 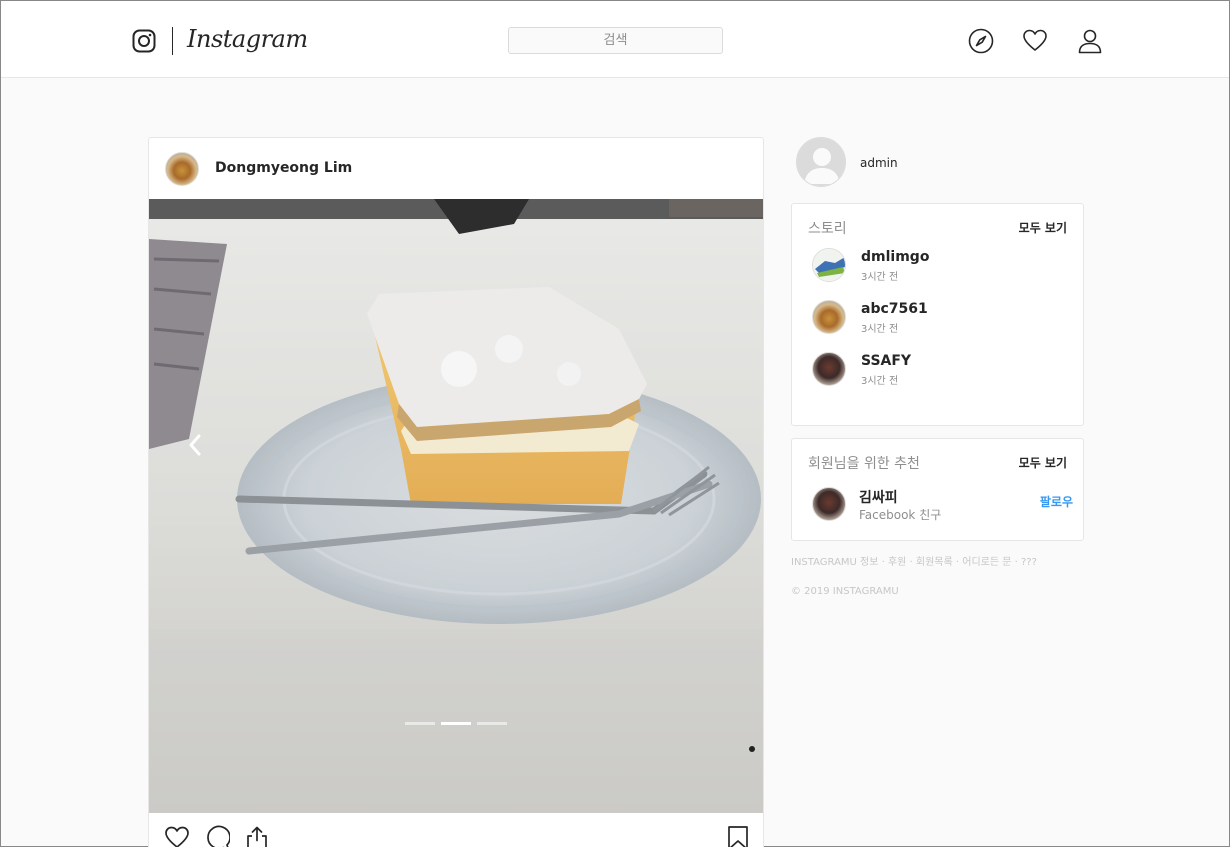 I want to click on post-author-avatar, so click(x=182, y=169).